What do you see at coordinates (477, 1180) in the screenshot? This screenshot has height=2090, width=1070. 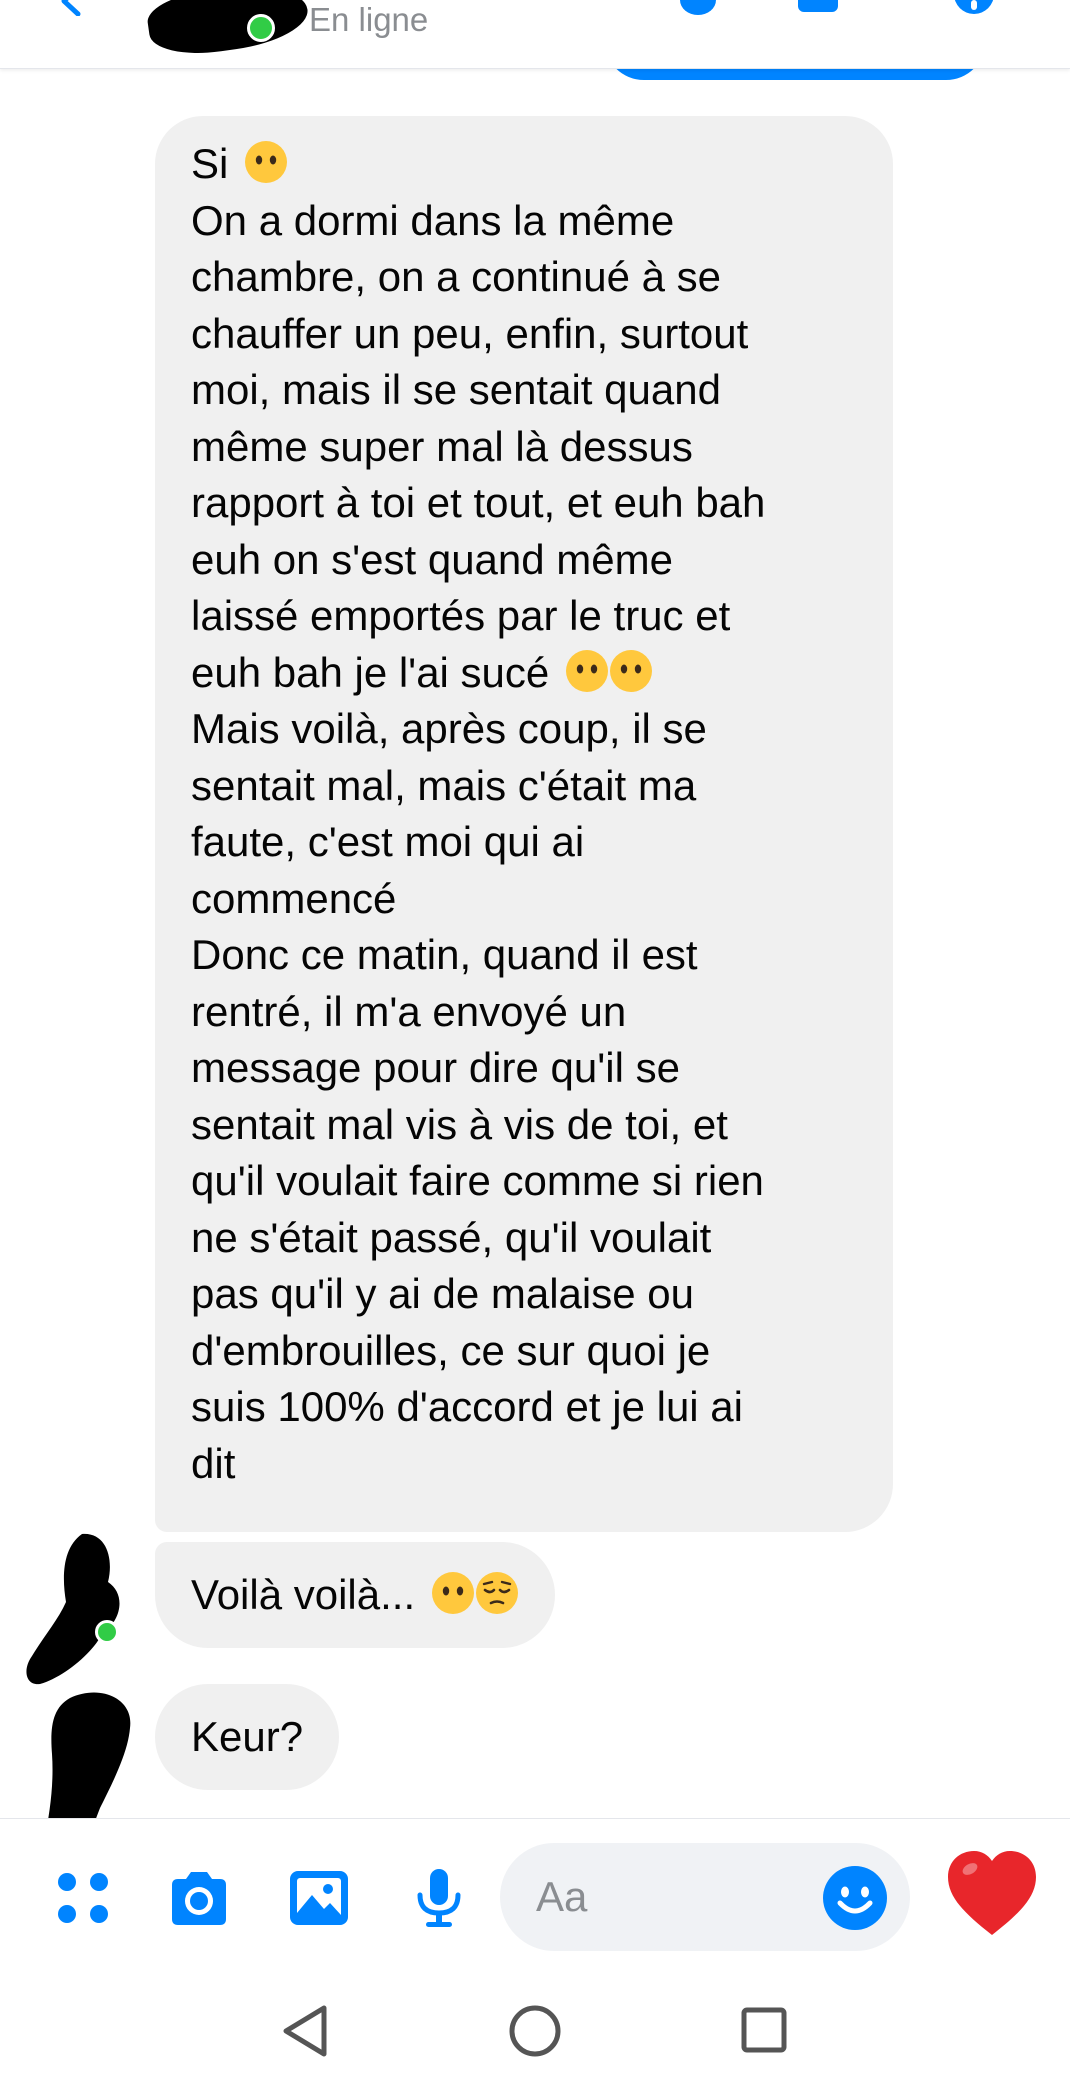 I see `message-line: qu'il voulait faire comme si rien` at bounding box center [477, 1180].